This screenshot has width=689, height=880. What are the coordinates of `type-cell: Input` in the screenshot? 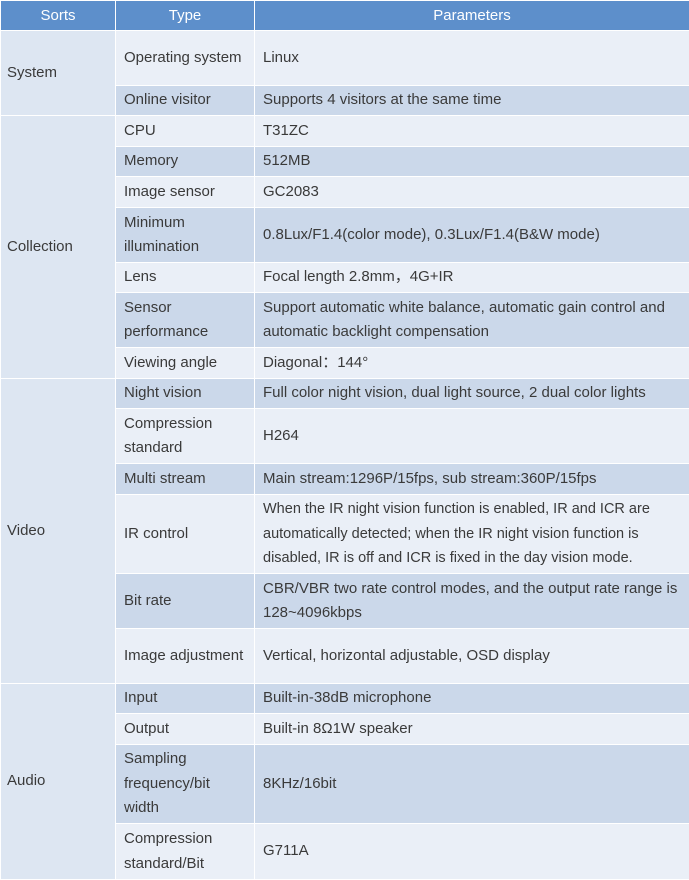 It's located at (185, 699).